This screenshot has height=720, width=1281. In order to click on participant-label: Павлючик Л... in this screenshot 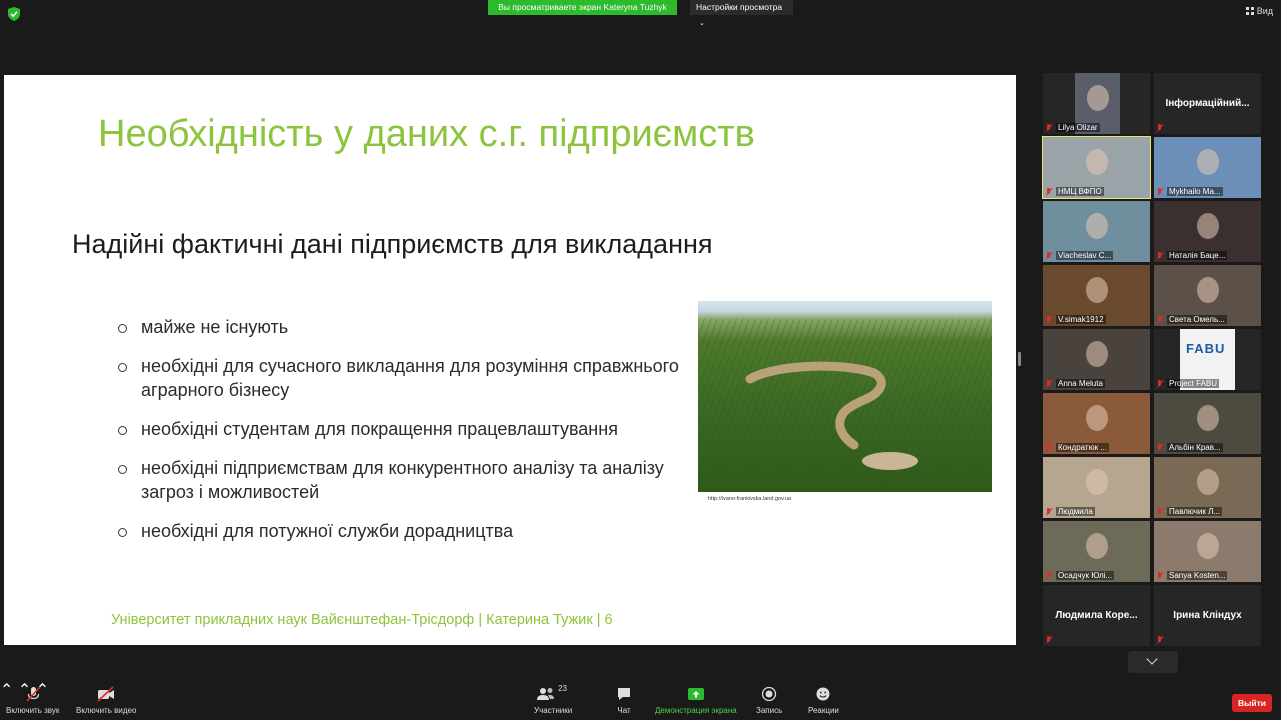, I will do `click(1189, 511)`.